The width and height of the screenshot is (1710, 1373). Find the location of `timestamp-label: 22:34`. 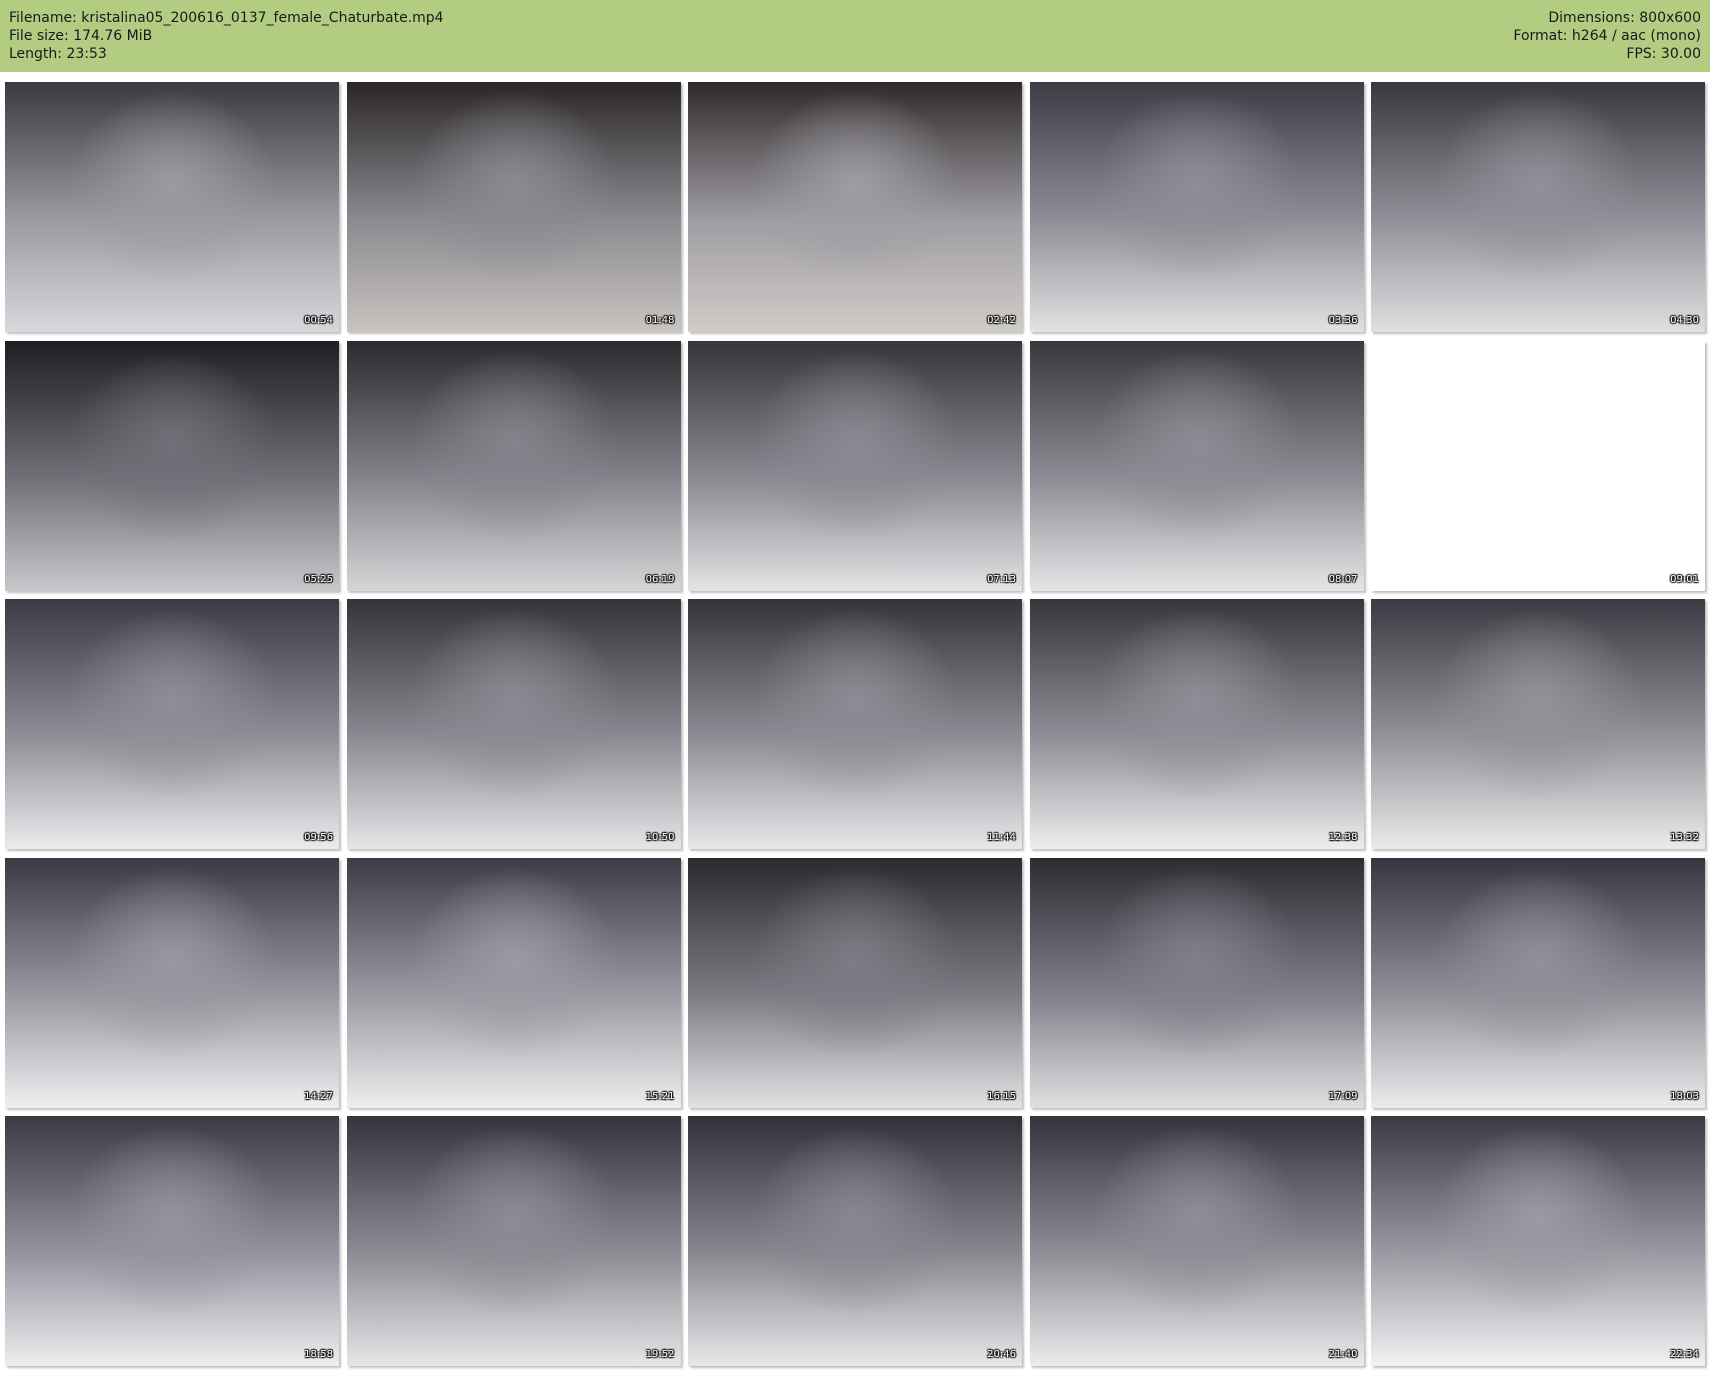

timestamp-label: 22:34 is located at coordinates (1684, 1354).